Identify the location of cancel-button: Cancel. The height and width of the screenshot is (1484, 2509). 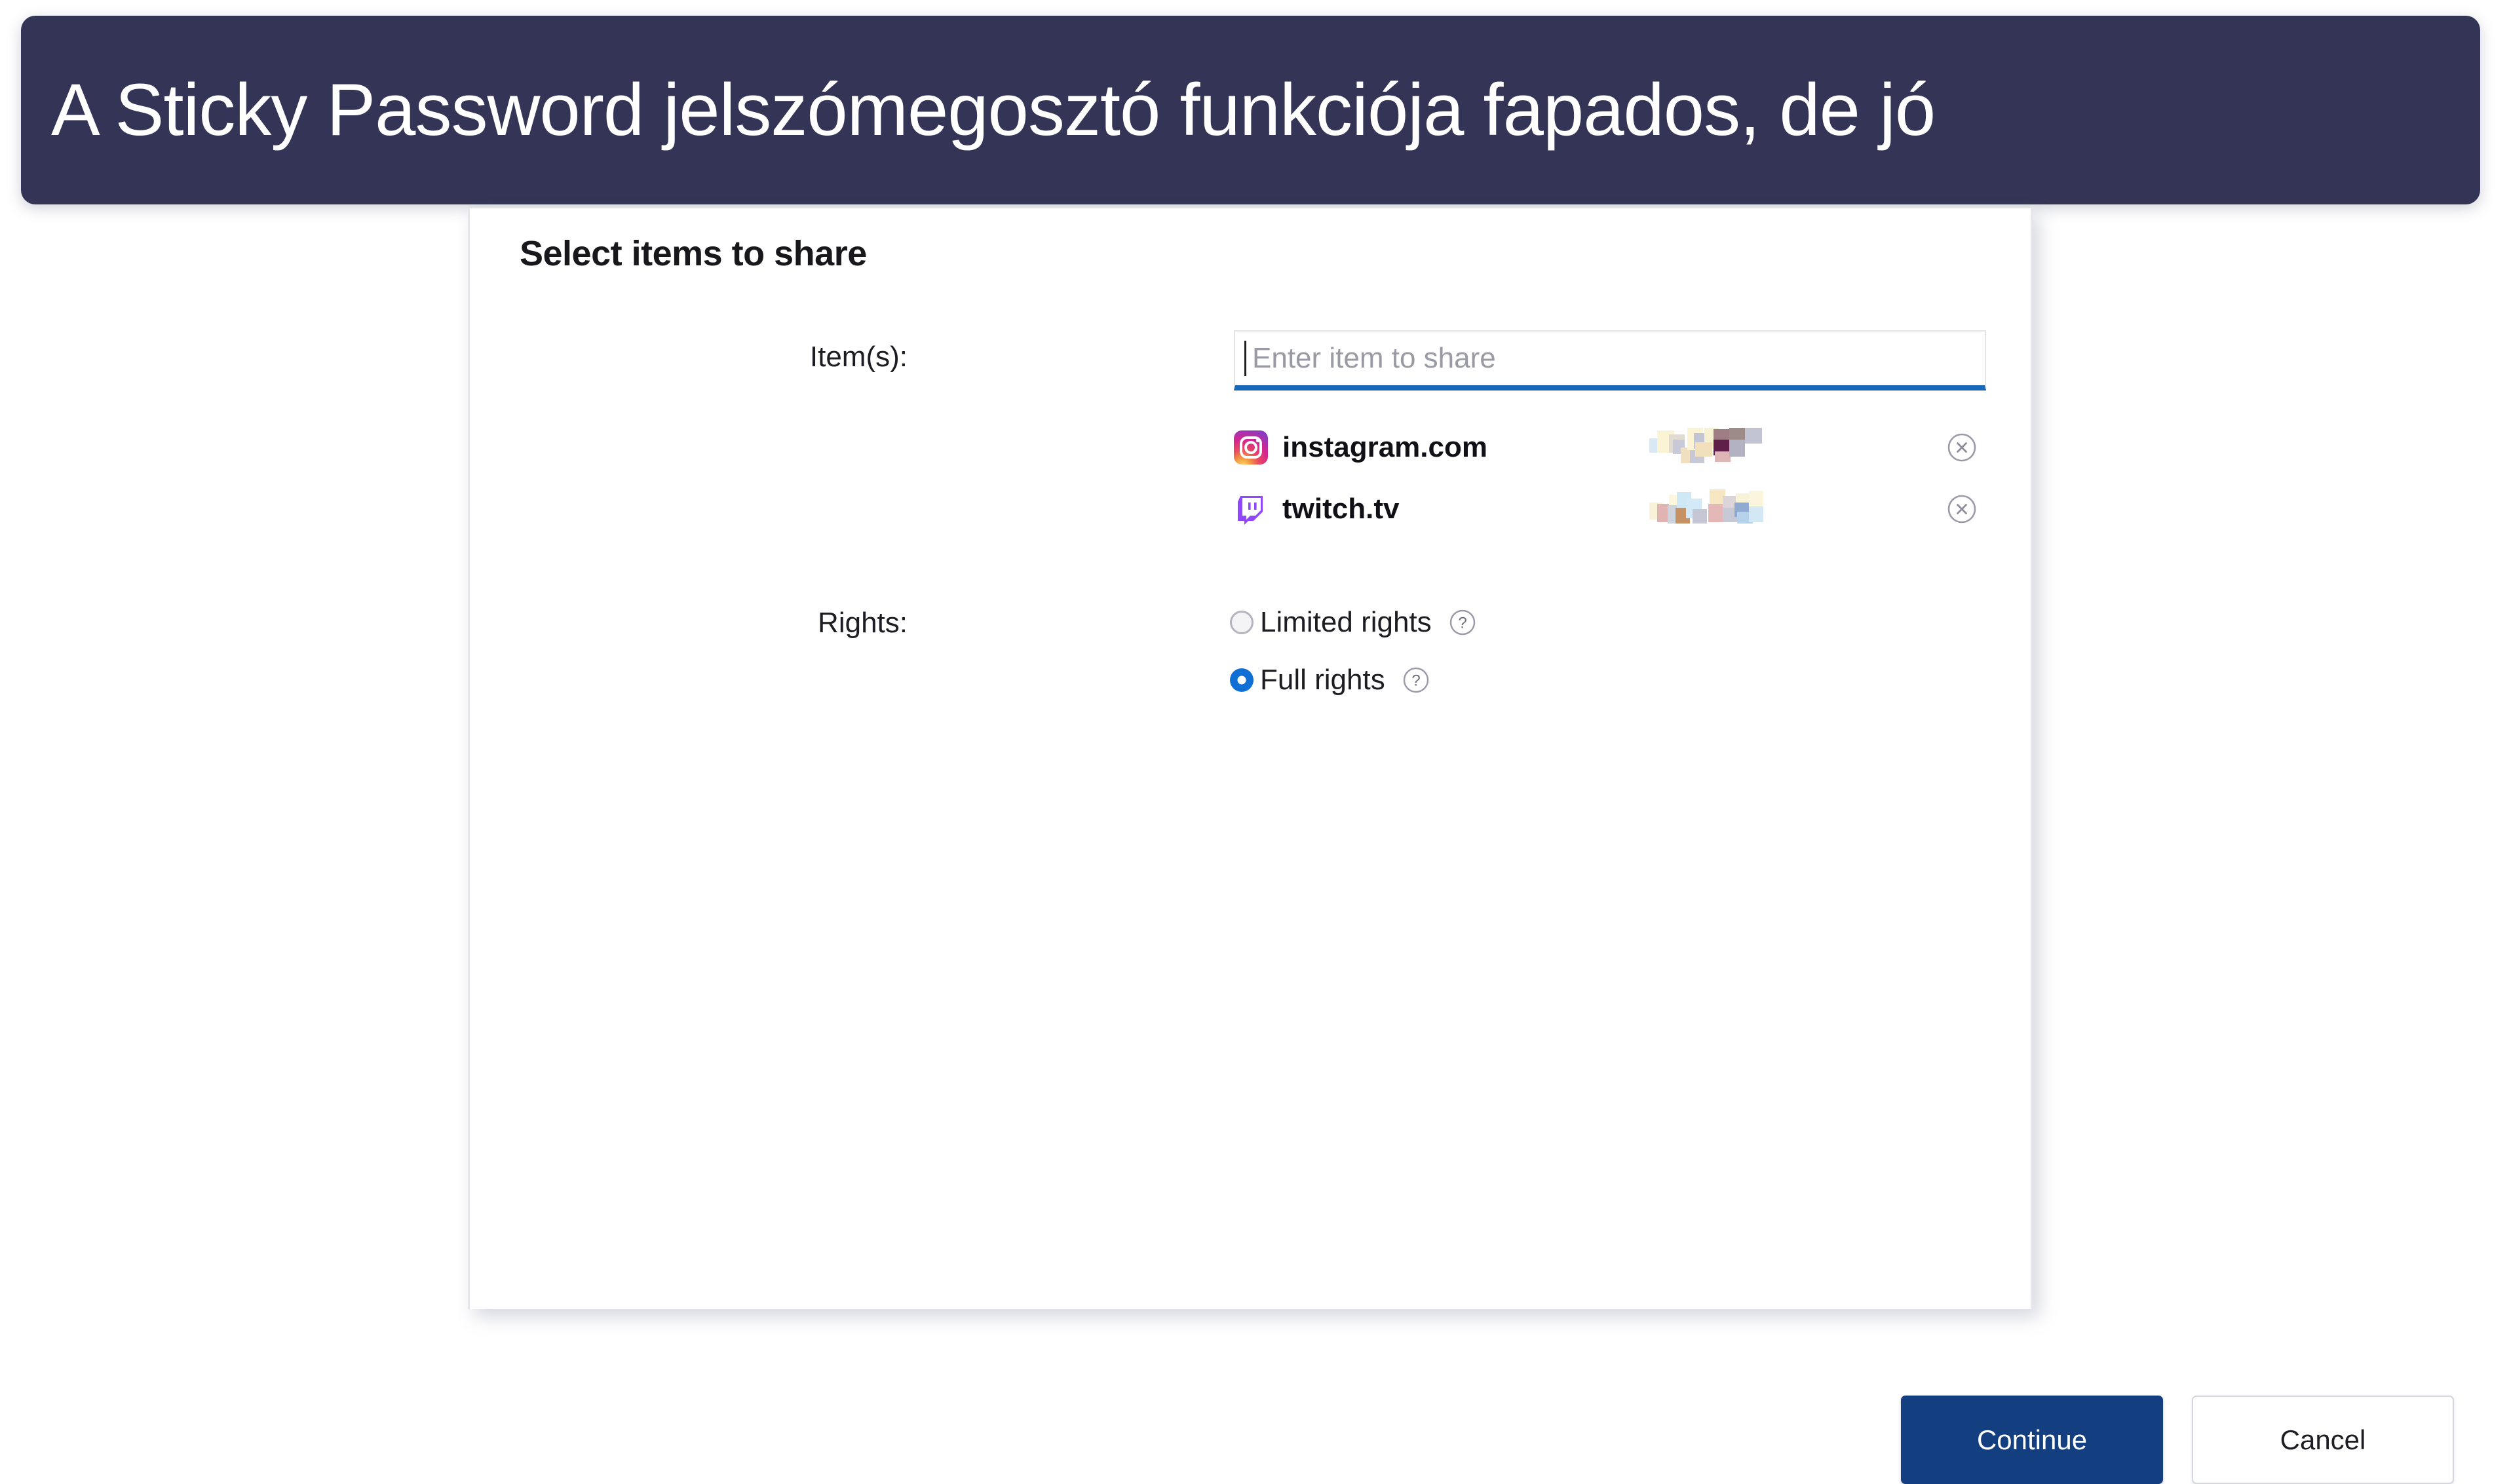
(2323, 1440).